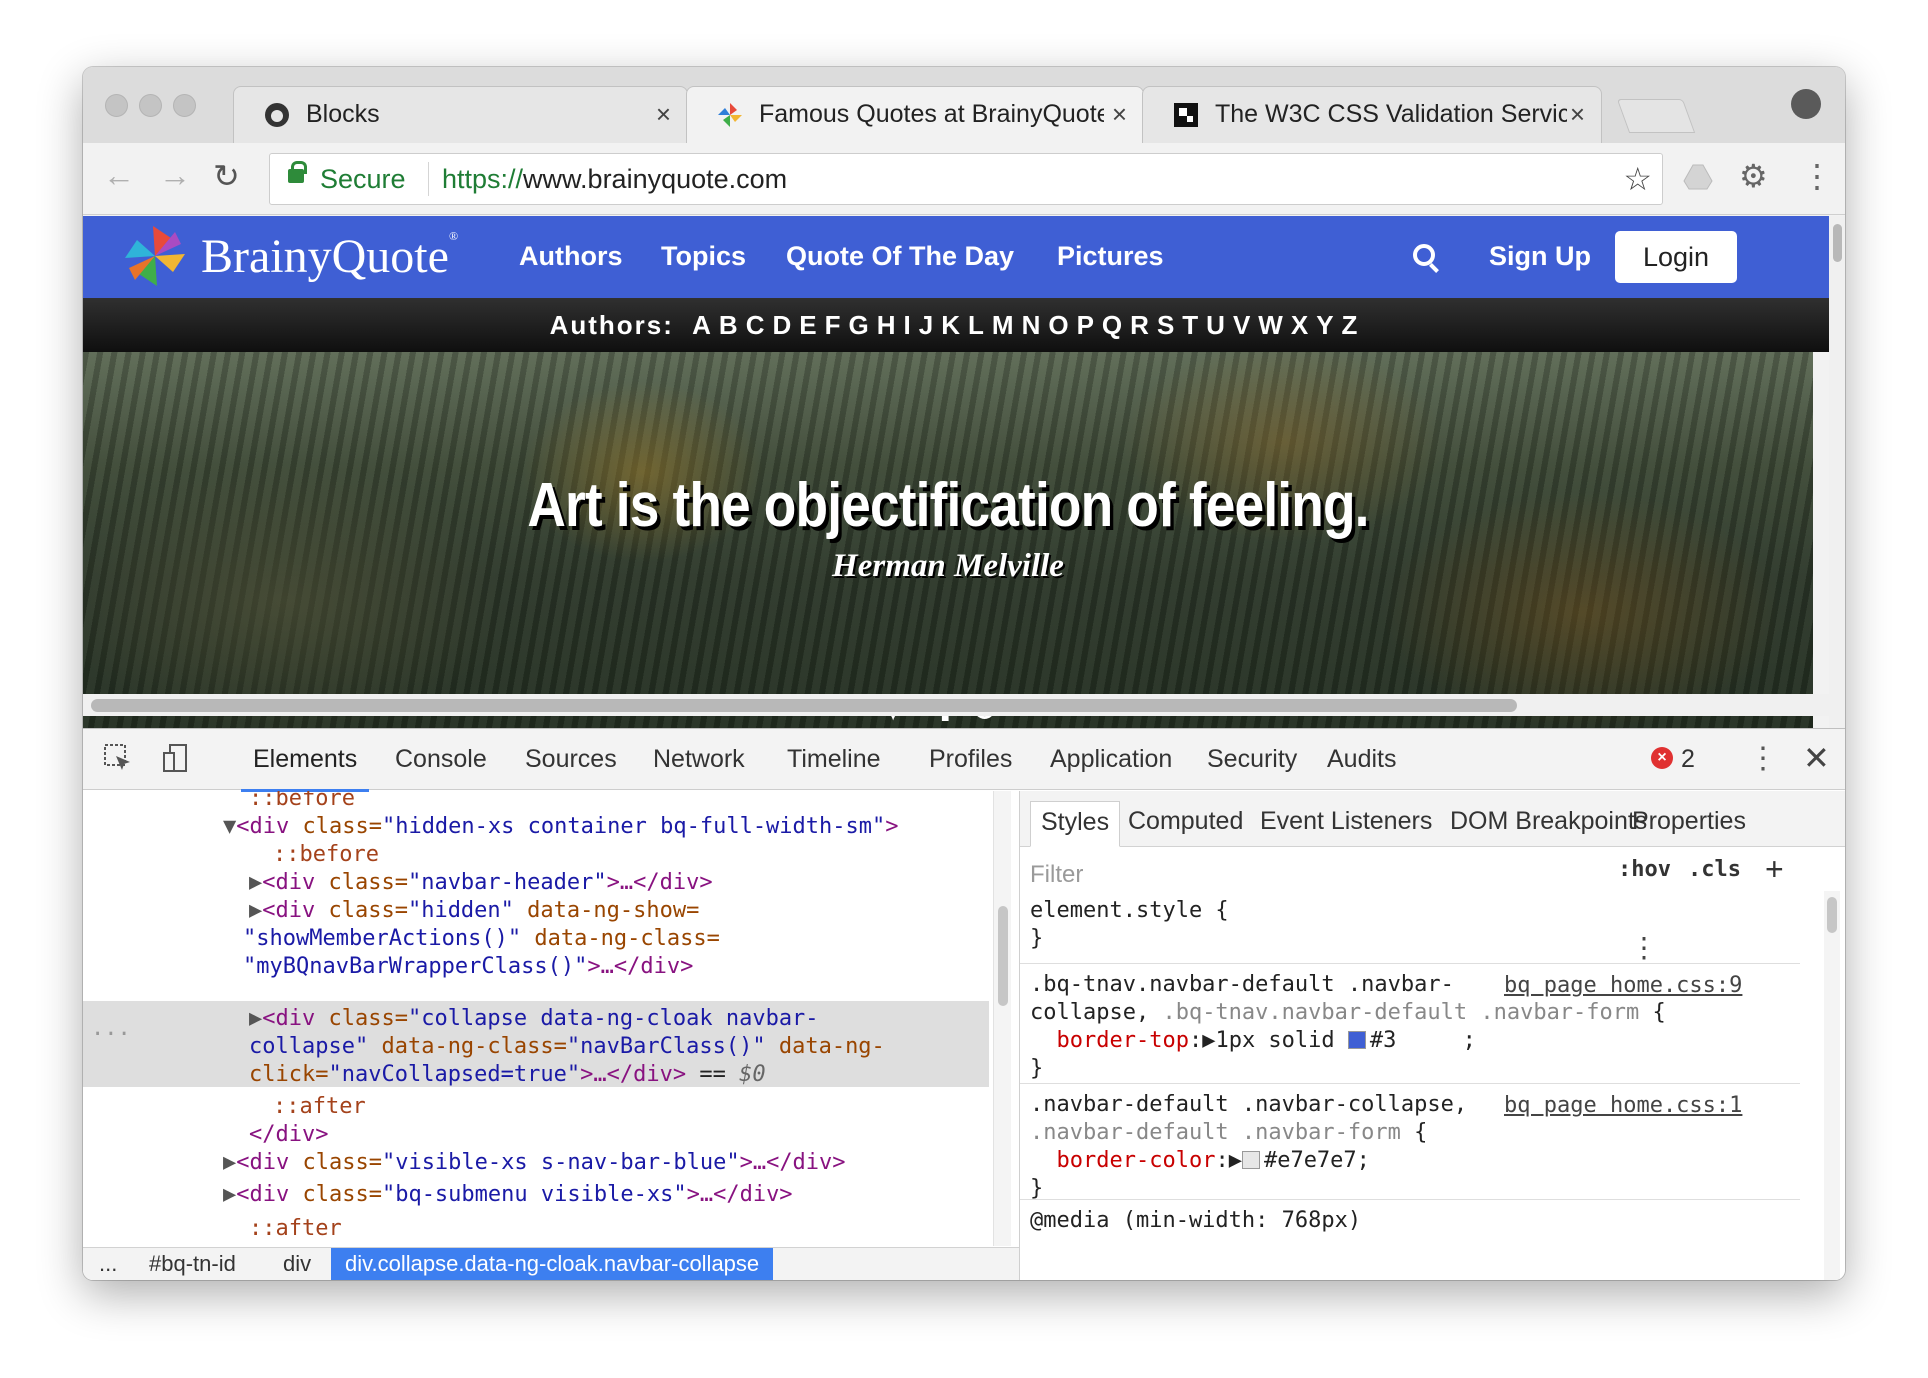 The image size is (1928, 1378). Describe the element at coordinates (1817, 176) in the screenshot. I see `chrome-menu-icon: ⋮` at that location.